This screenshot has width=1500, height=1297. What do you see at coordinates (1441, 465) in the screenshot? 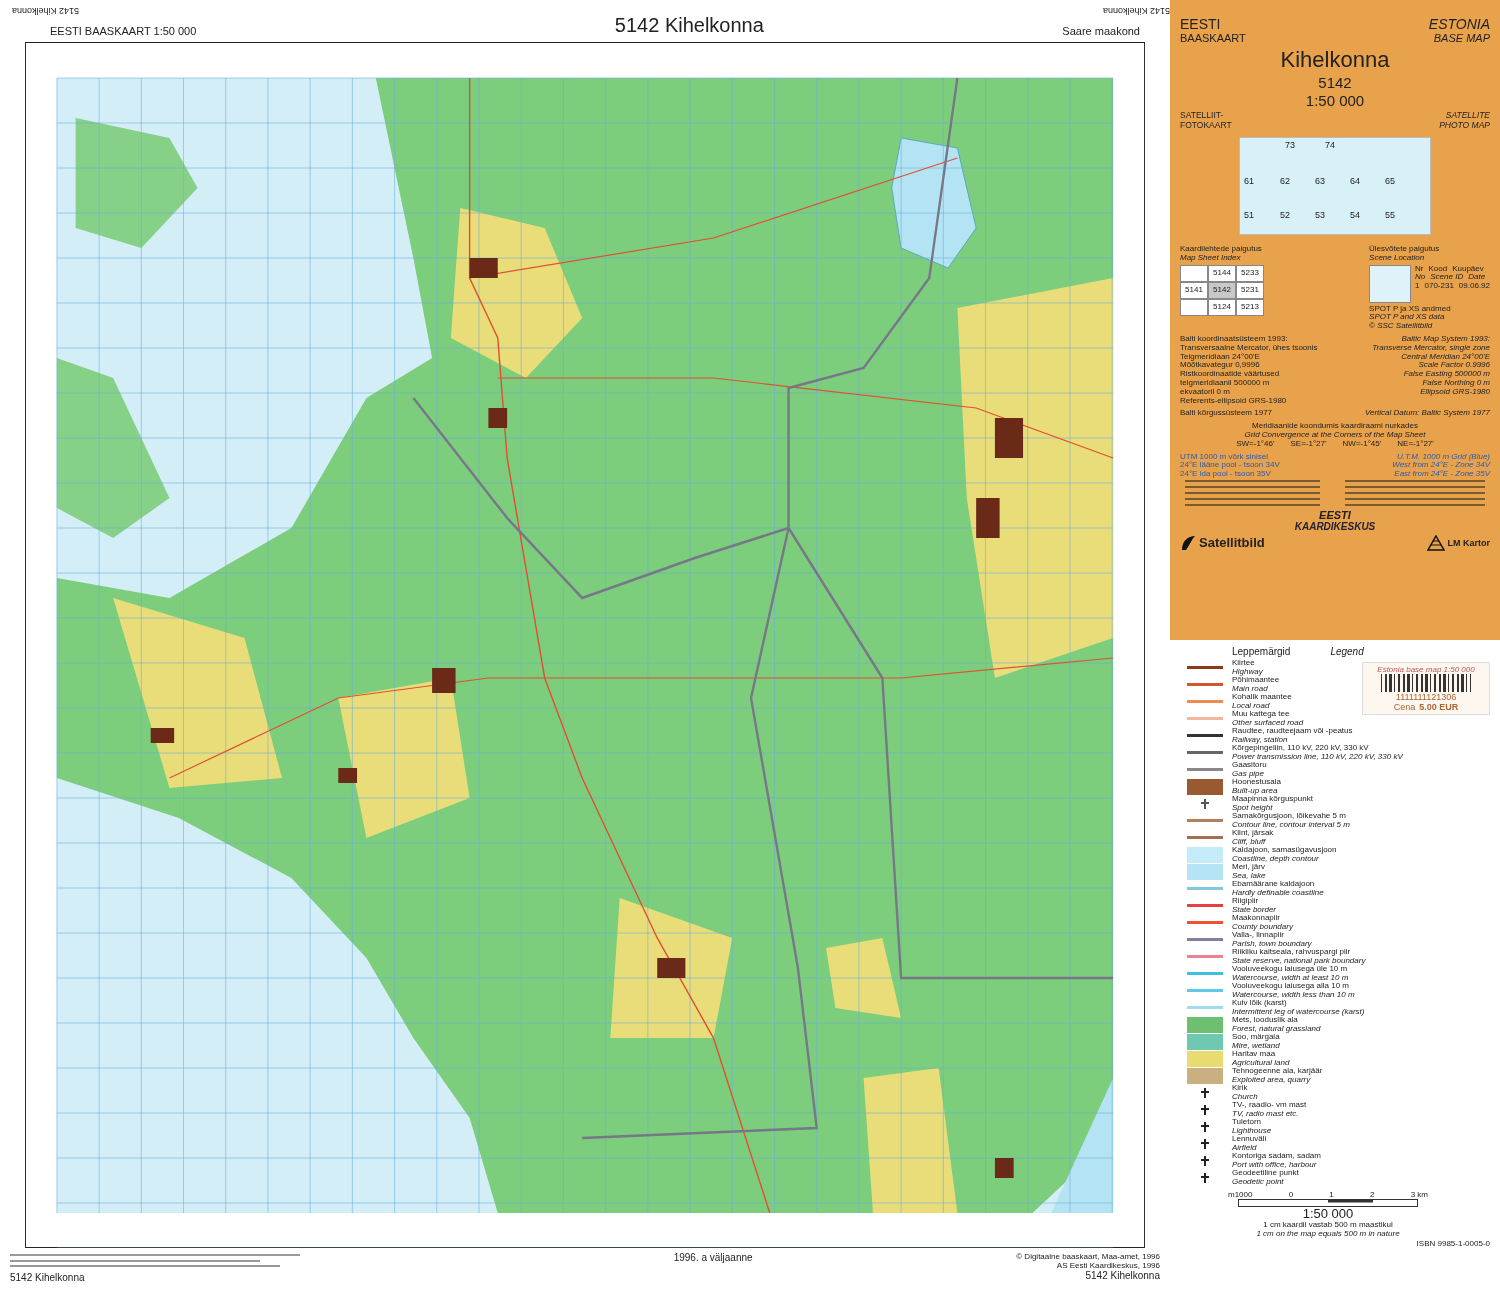
I see `utm-line: West from 24°E - Zone 34V` at bounding box center [1441, 465].